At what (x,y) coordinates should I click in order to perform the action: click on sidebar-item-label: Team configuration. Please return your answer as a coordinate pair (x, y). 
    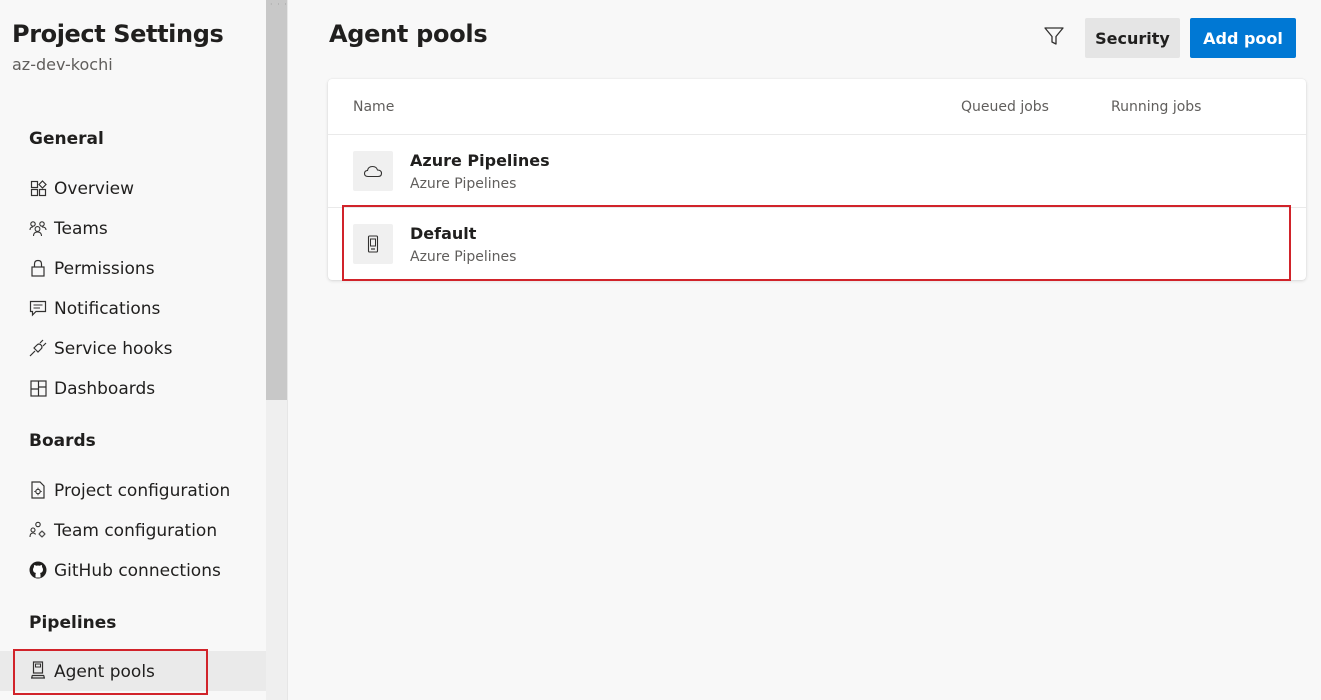
    Looking at the image, I should click on (136, 531).